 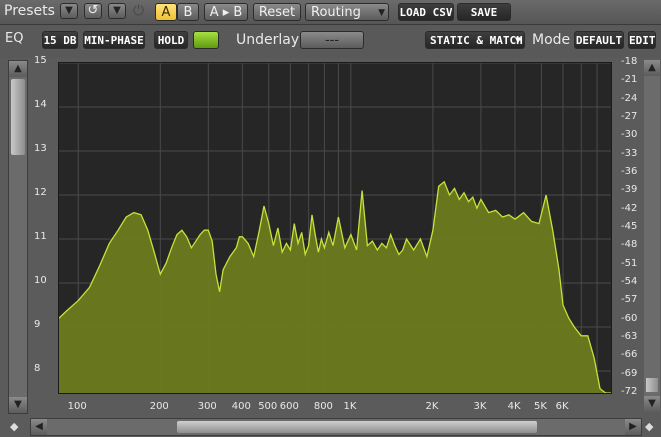 I want to click on vertical-zoom-scrollbar: ▲ ▼, so click(x=18, y=237).